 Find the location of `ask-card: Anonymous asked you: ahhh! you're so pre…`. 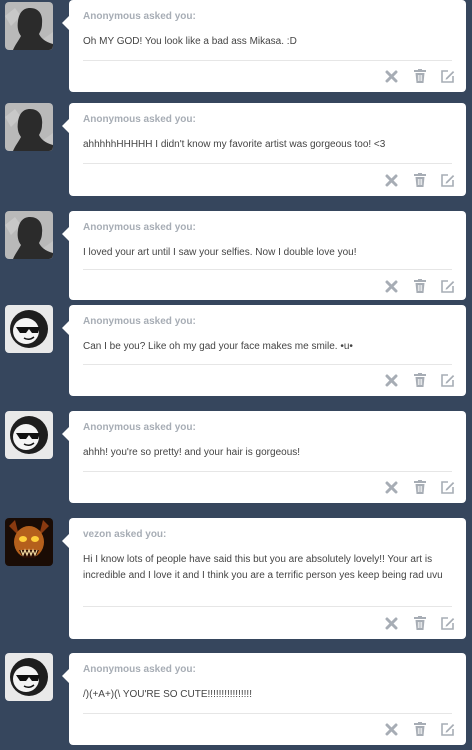

ask-card: Anonymous asked you: ahhh! you're so pre… is located at coordinates (264, 457).